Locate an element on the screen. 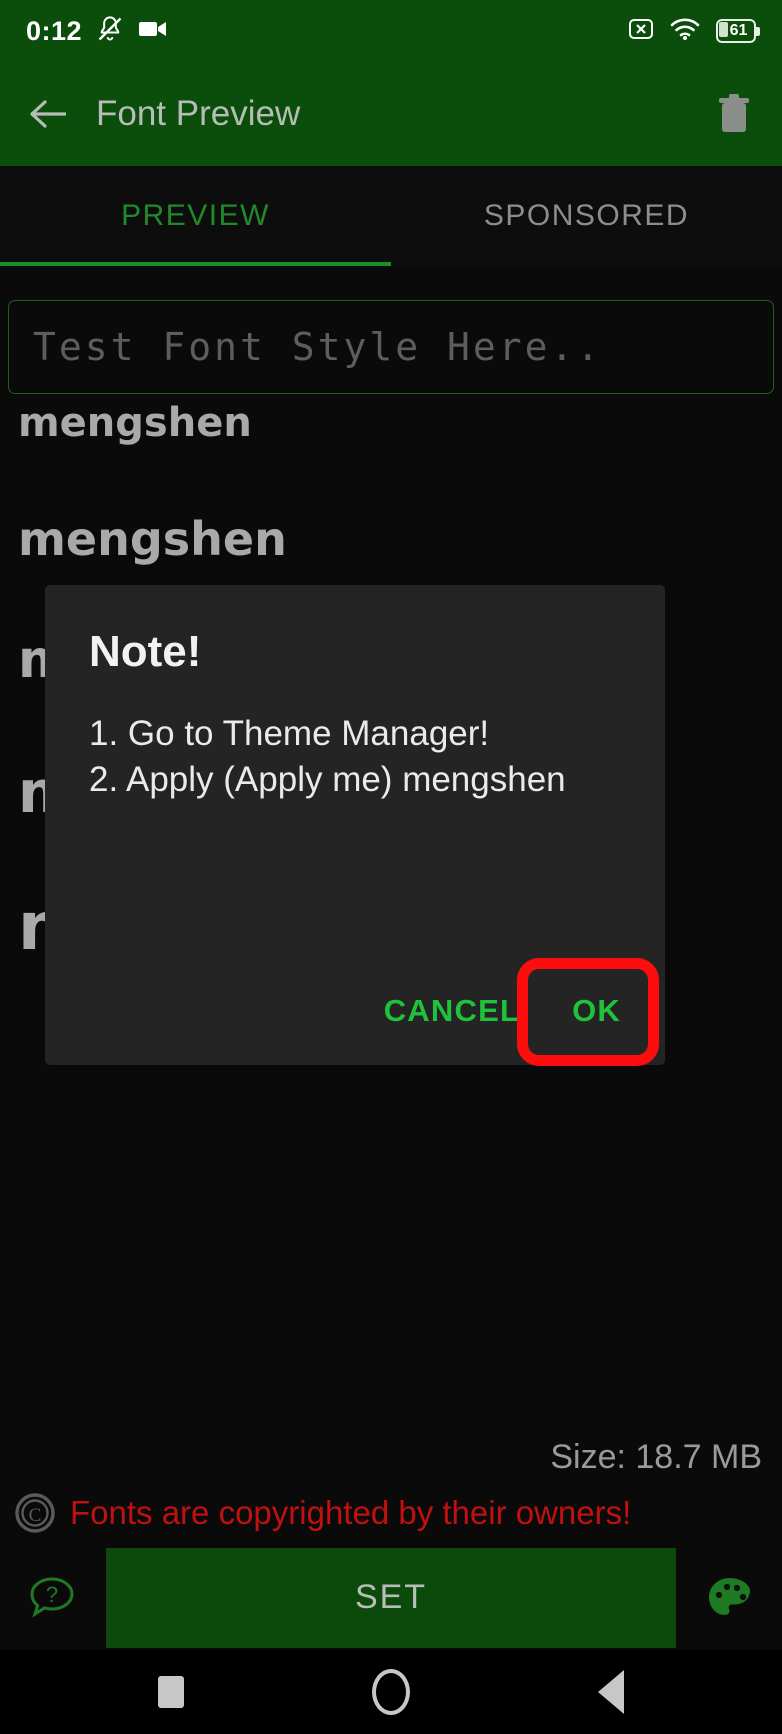  back-nav-button is located at coordinates (611, 1692).